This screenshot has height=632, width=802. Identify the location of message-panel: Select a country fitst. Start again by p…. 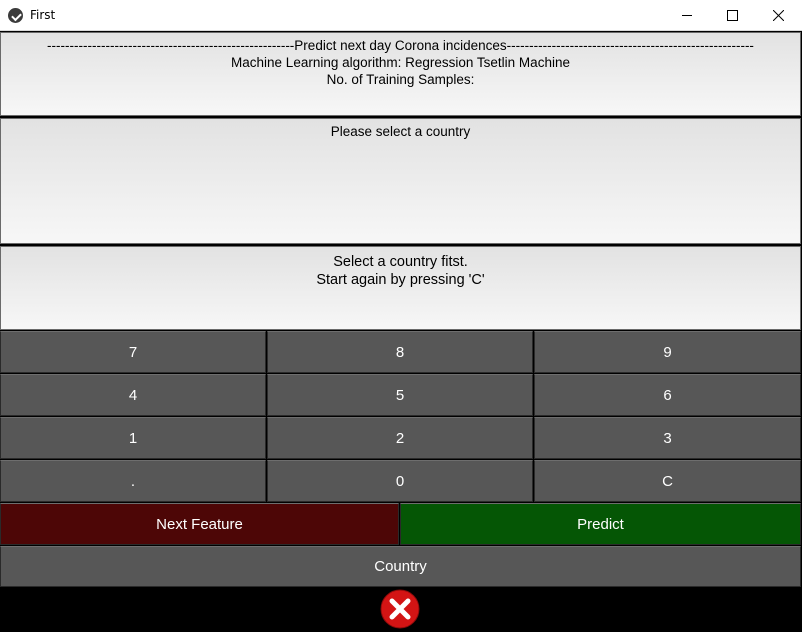
(400, 288).